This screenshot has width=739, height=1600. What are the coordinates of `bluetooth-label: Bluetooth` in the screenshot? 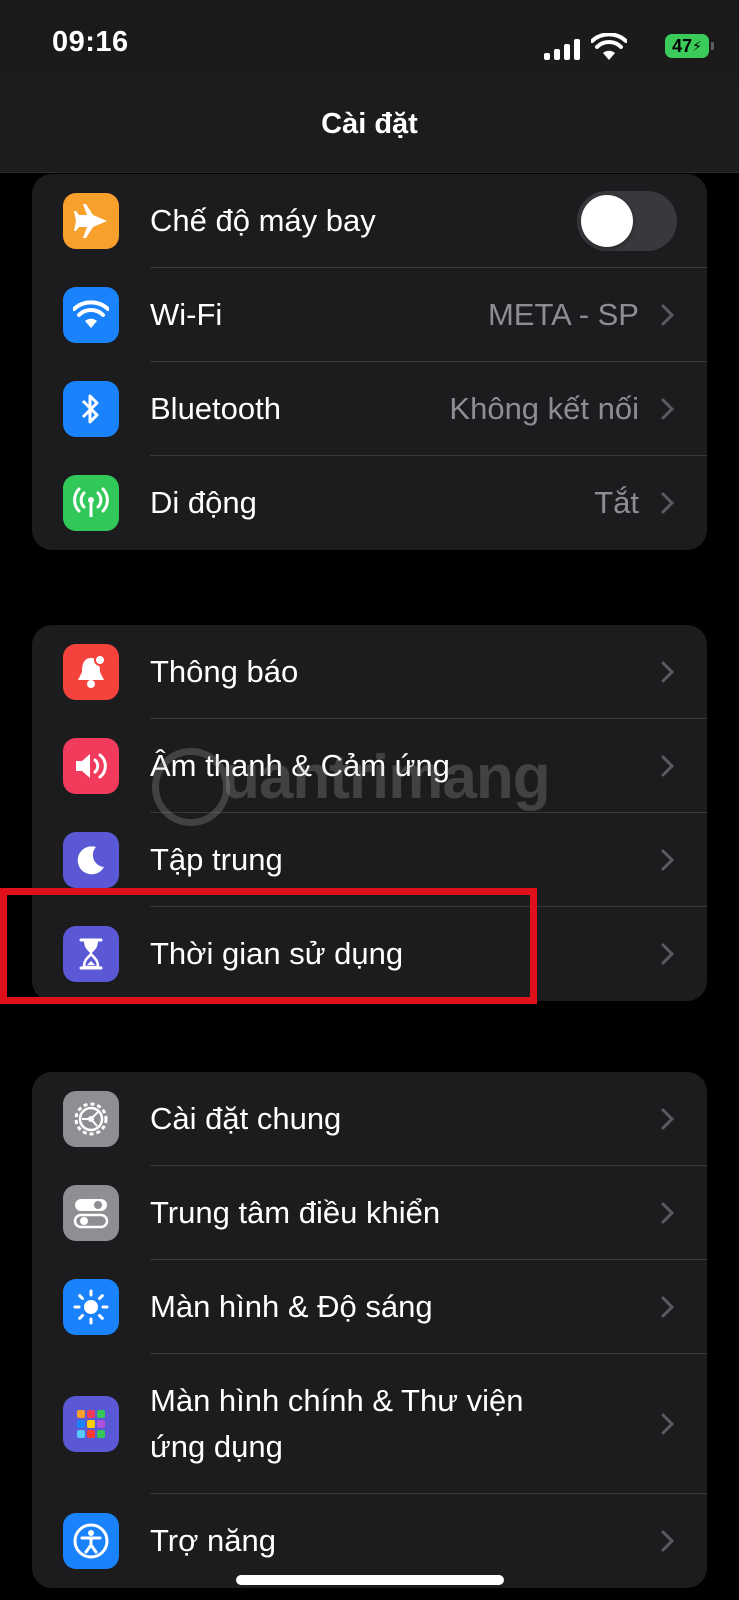 It's located at (215, 408).